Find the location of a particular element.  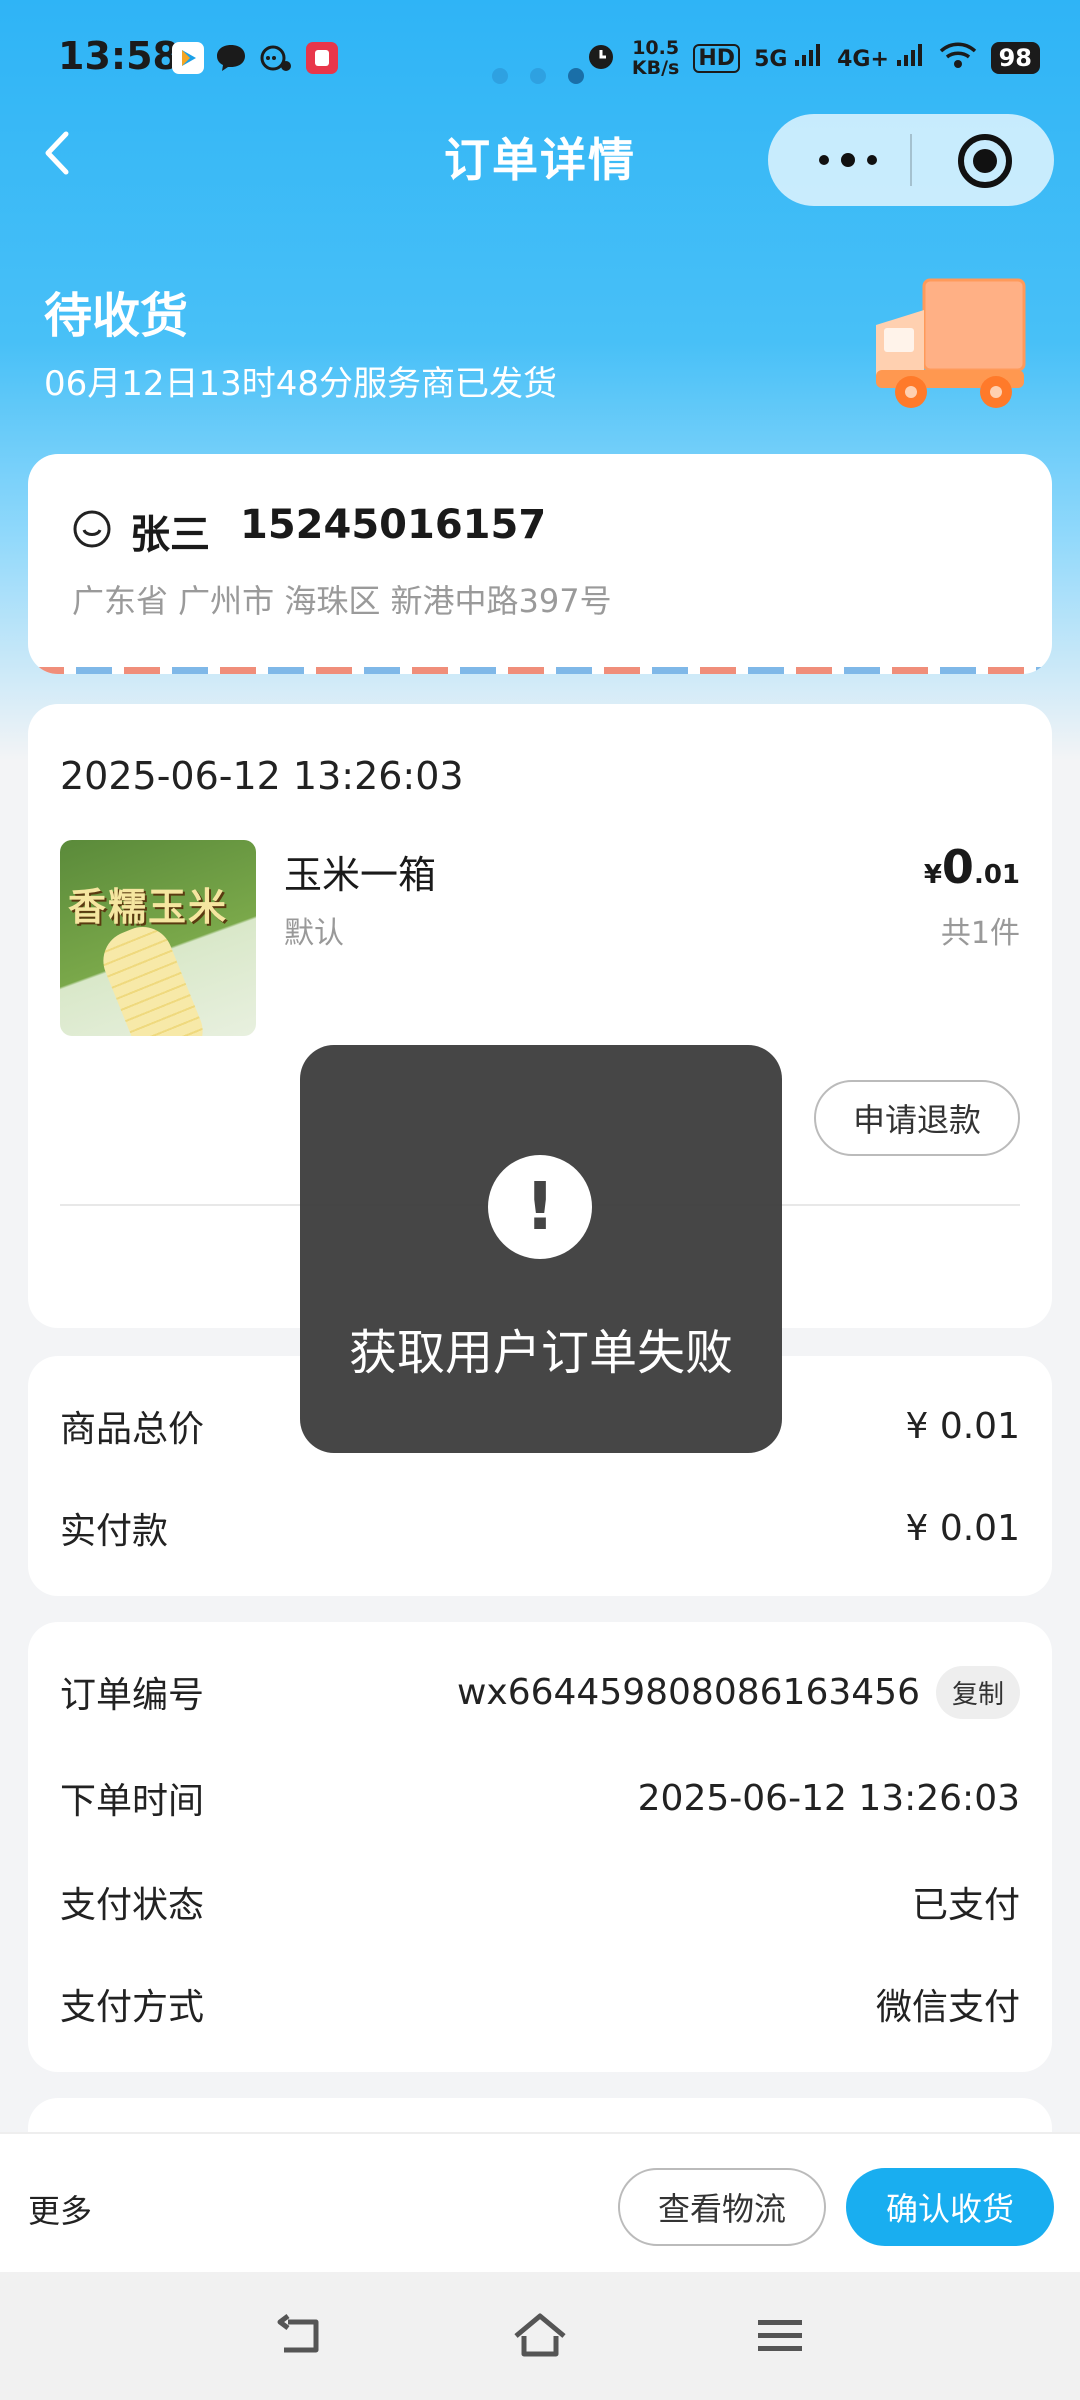

signal-4g-label: 4G+ is located at coordinates (863, 59).